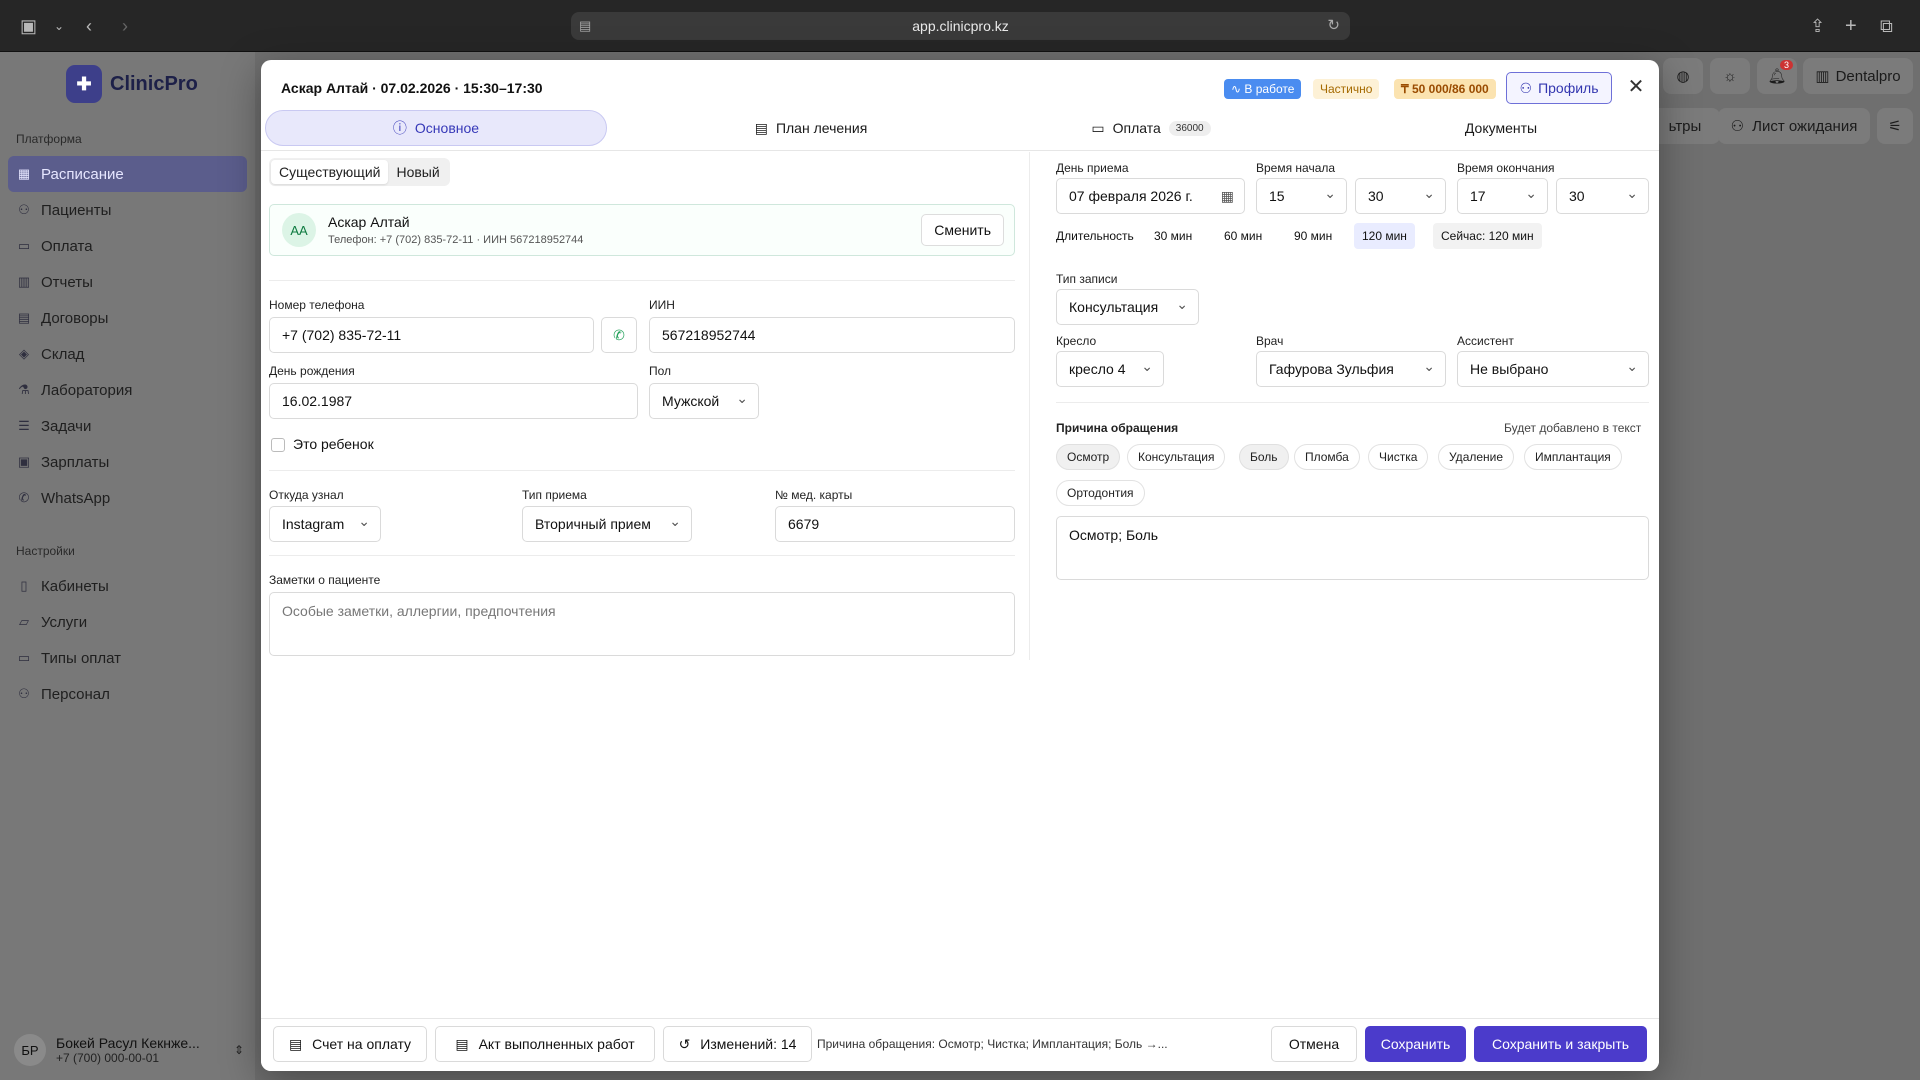 The width and height of the screenshot is (1920, 1080). What do you see at coordinates (1314, 1044) in the screenshot?
I see `cancel-button: Отмена` at bounding box center [1314, 1044].